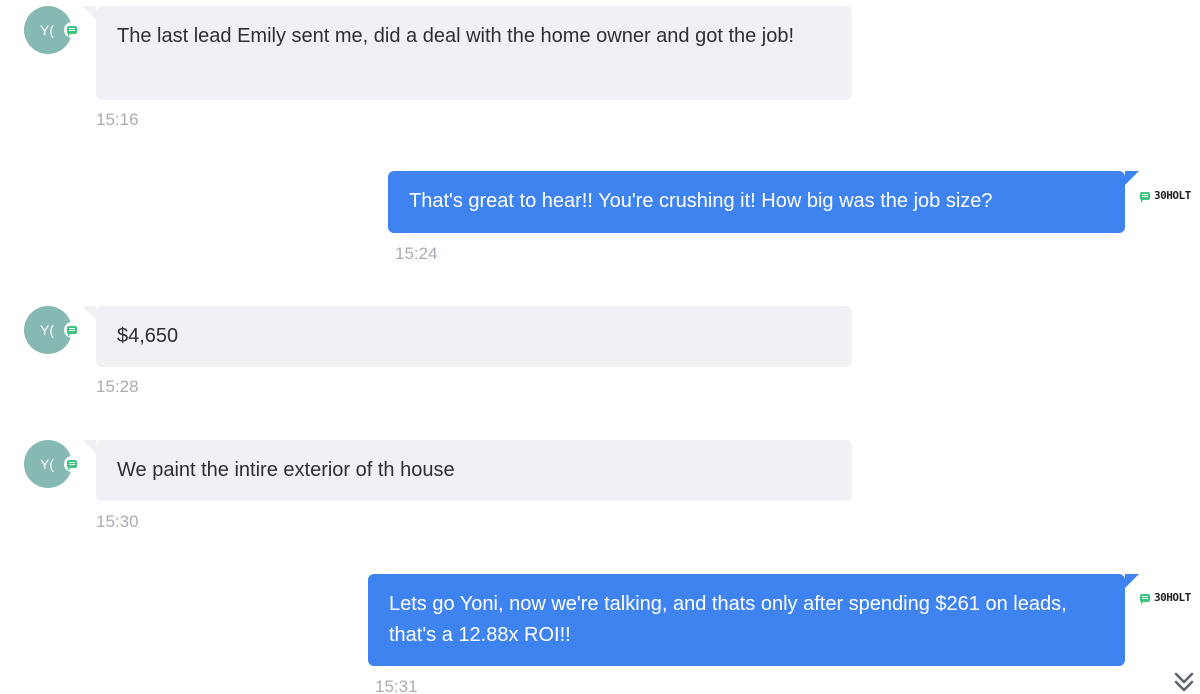 This screenshot has width=1200, height=694. Describe the element at coordinates (148, 336) in the screenshot. I see `message-text: $4,650` at that location.